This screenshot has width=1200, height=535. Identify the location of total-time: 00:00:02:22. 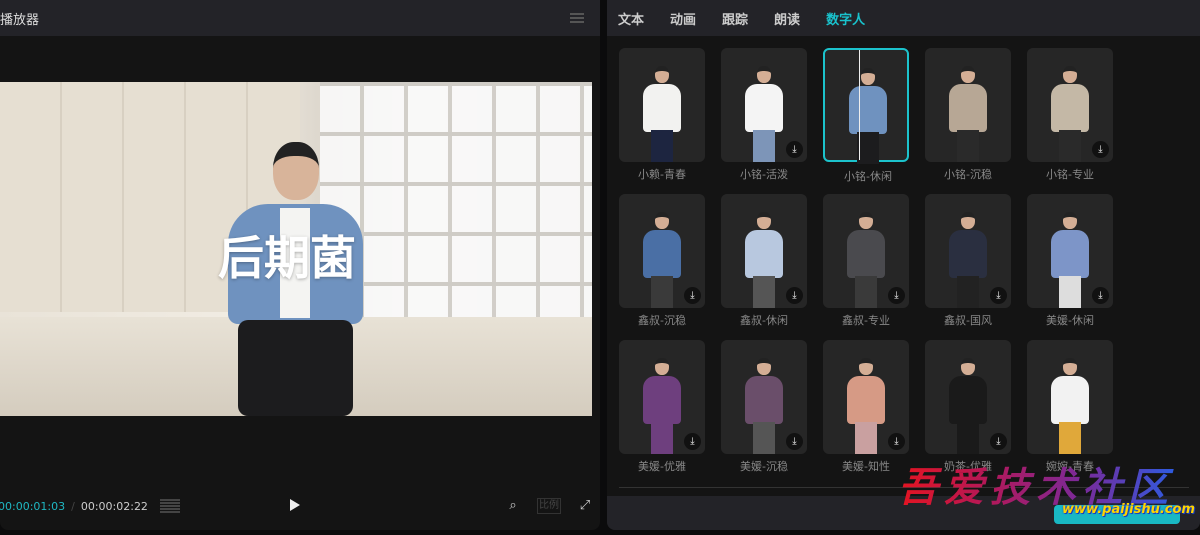
(114, 506).